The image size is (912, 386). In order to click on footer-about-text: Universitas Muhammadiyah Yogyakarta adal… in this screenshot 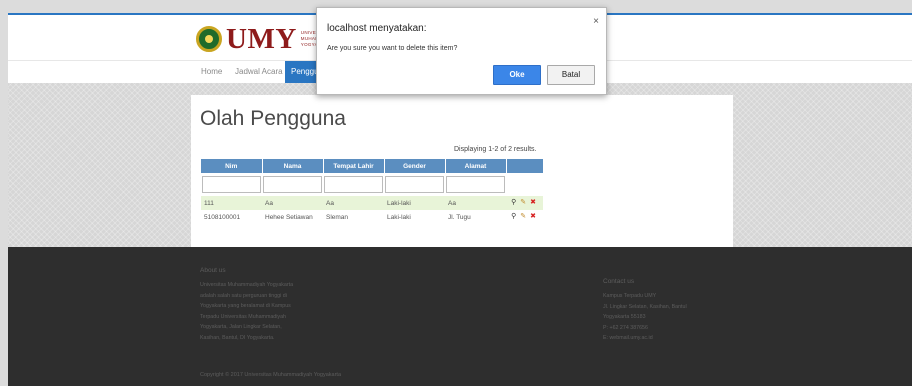, I will do `click(246, 311)`.